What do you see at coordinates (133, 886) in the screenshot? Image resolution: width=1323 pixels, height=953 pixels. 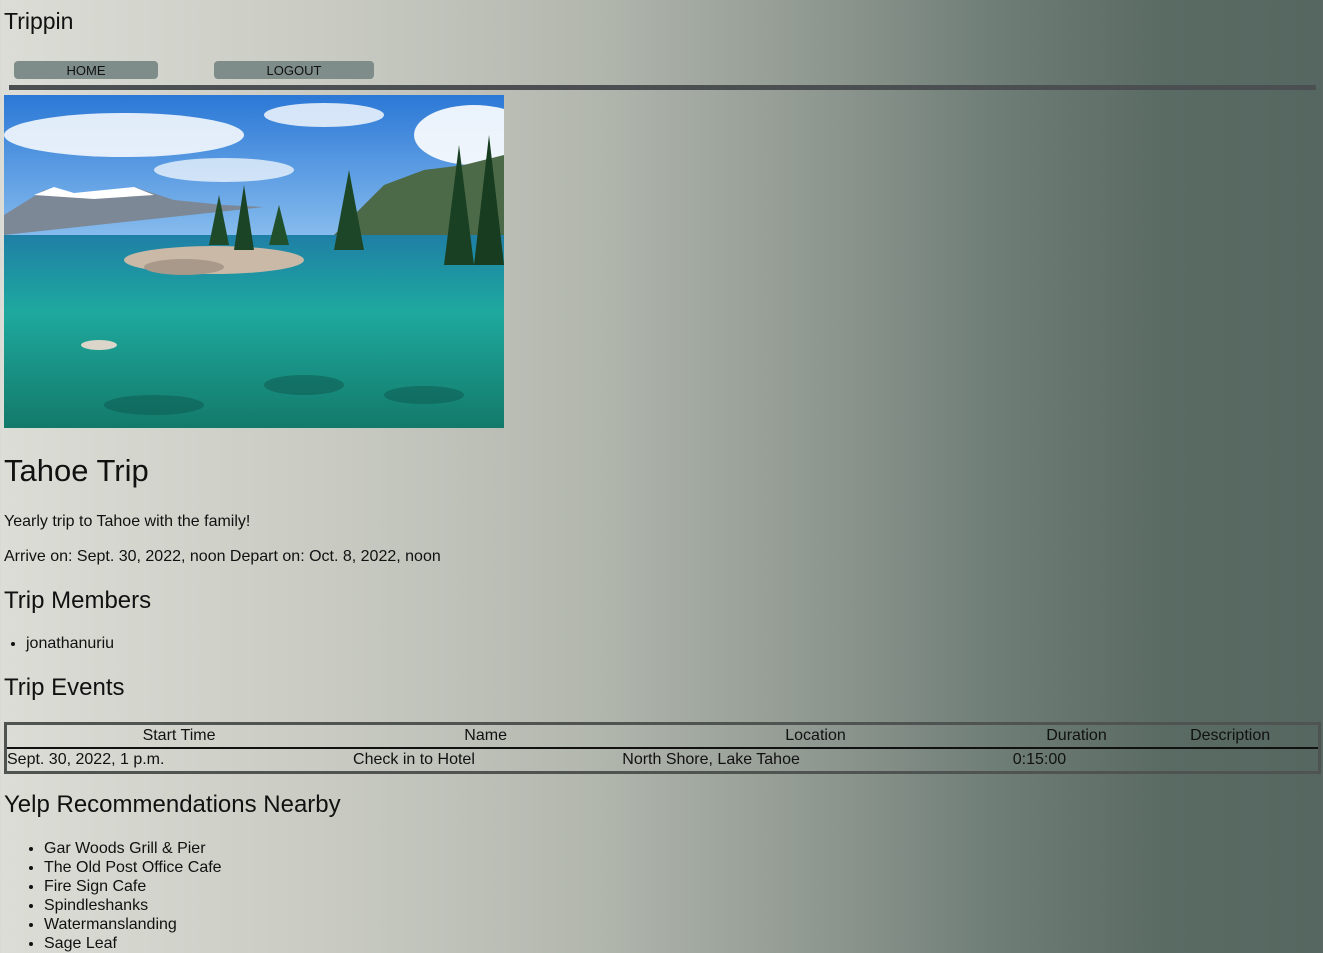 I see `list-item: Fire Sign Cafe` at bounding box center [133, 886].